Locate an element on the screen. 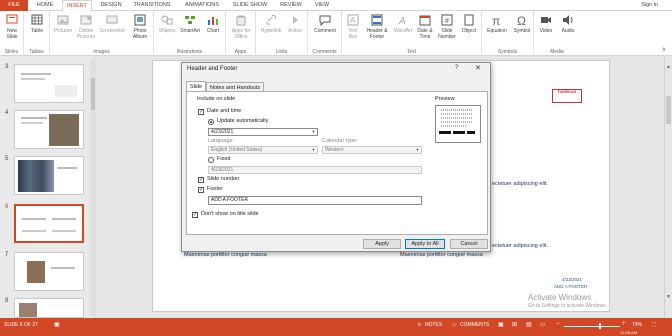 The height and width of the screenshot is (336, 672). tab-view: VIEW is located at coordinates (322, 5).